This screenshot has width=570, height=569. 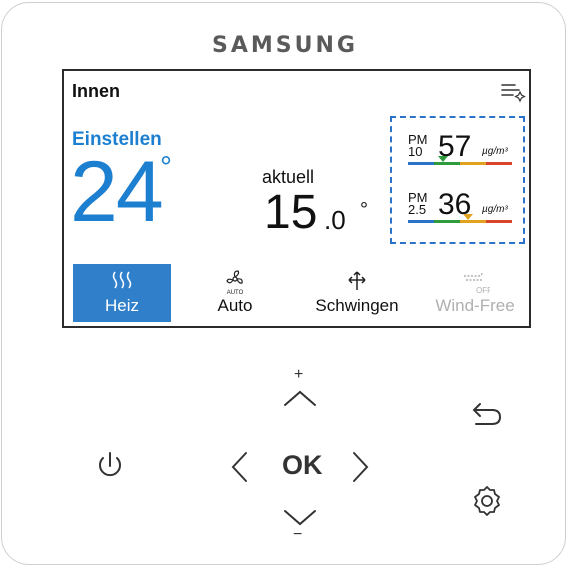 What do you see at coordinates (302, 465) in the screenshot?
I see `ok-button: OK` at bounding box center [302, 465].